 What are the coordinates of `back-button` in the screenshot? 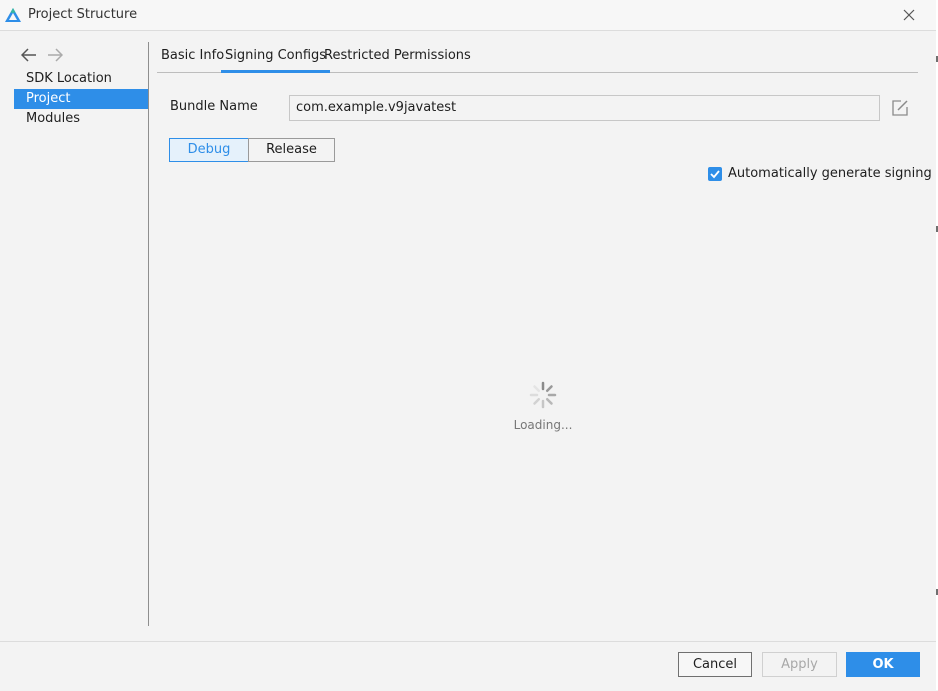 It's located at (28, 55).